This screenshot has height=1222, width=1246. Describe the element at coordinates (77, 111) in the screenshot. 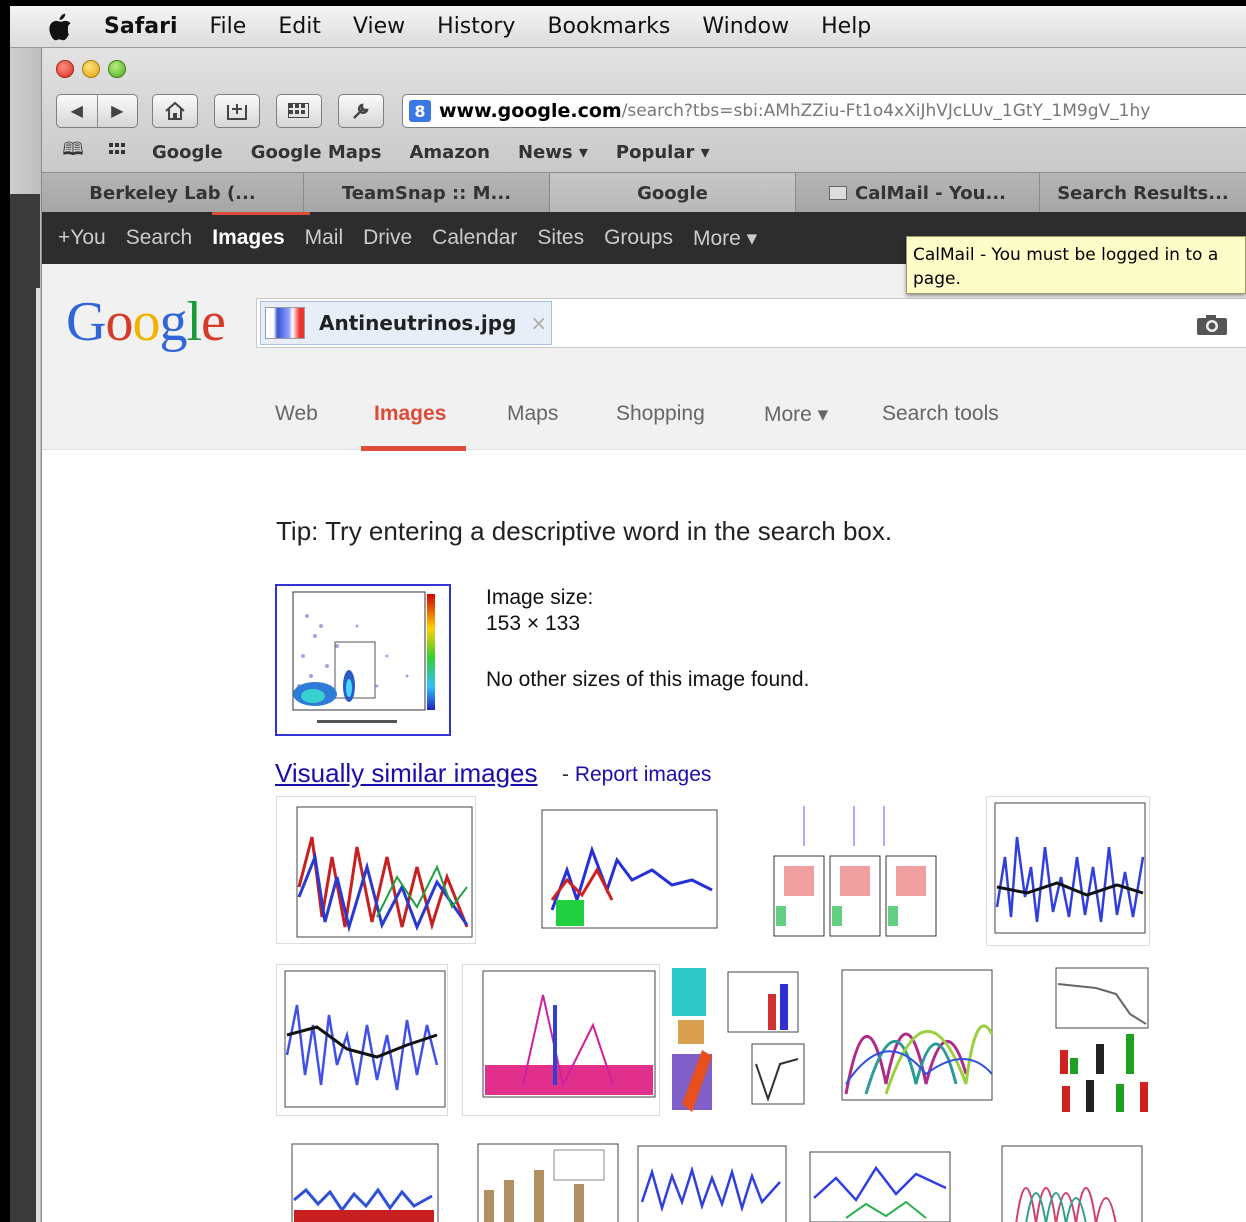

I see `back-arrow-icon: ◀` at that location.